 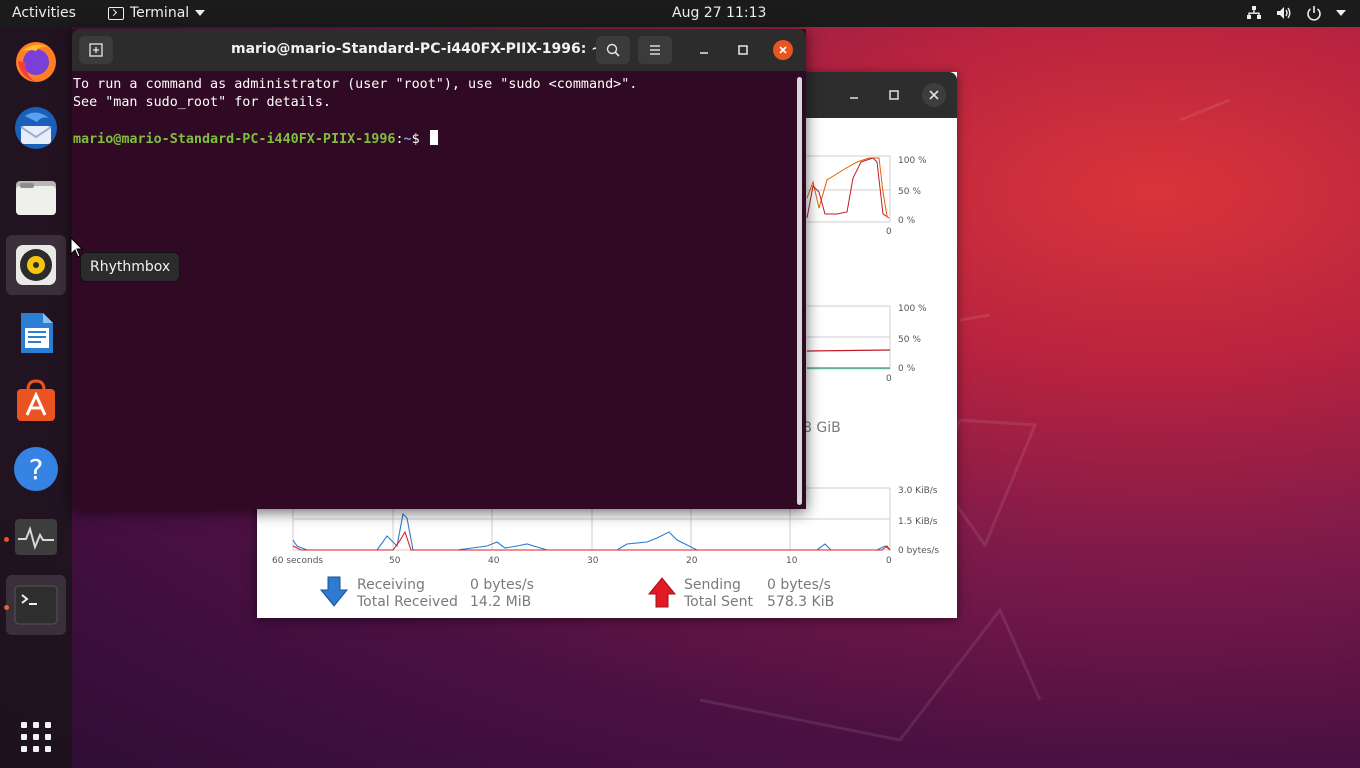 I want to click on menu-button, so click(x=655, y=50).